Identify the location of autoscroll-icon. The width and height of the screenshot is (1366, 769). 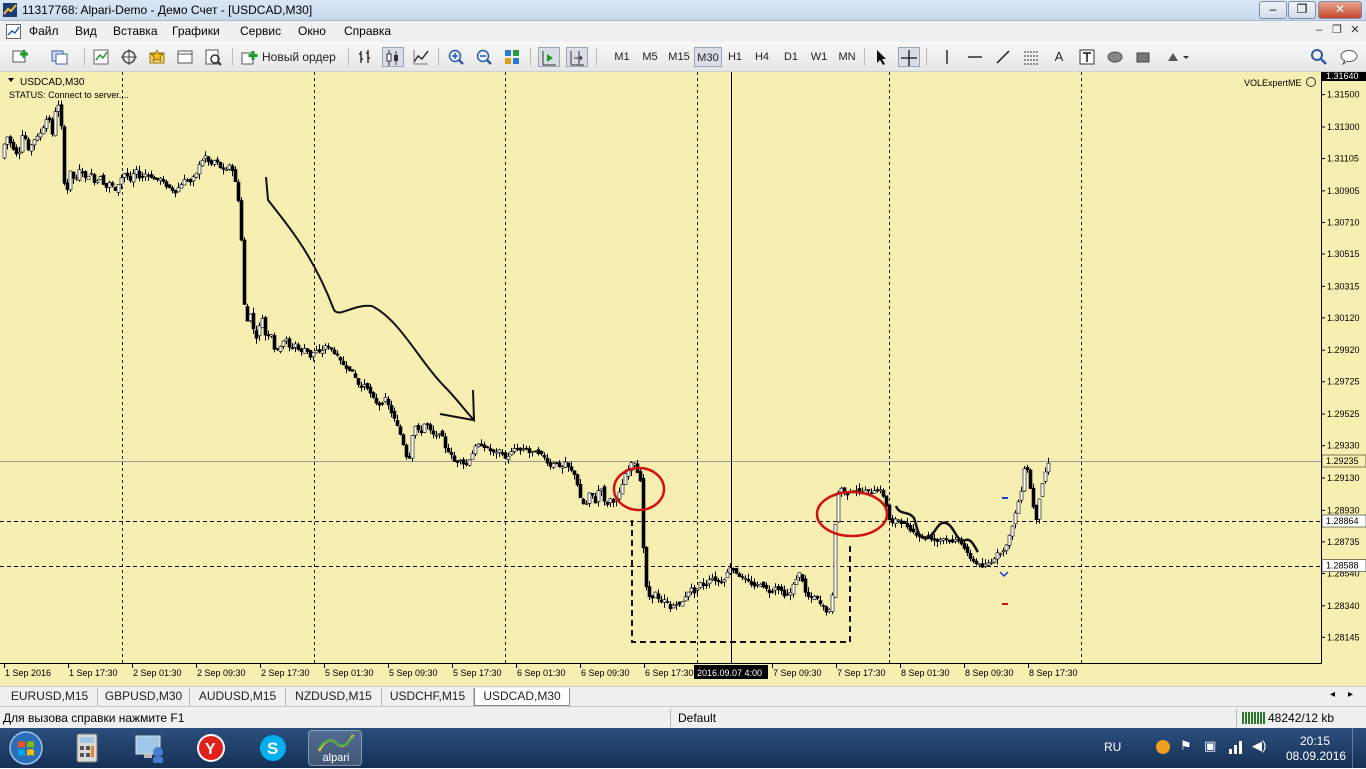
(549, 57).